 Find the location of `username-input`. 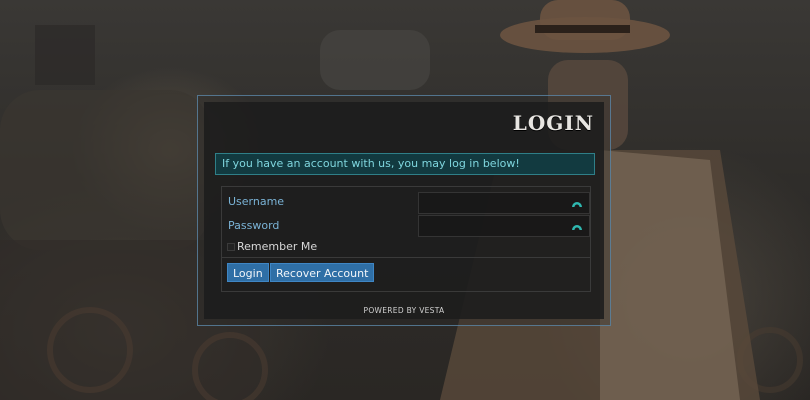

username-input is located at coordinates (504, 203).